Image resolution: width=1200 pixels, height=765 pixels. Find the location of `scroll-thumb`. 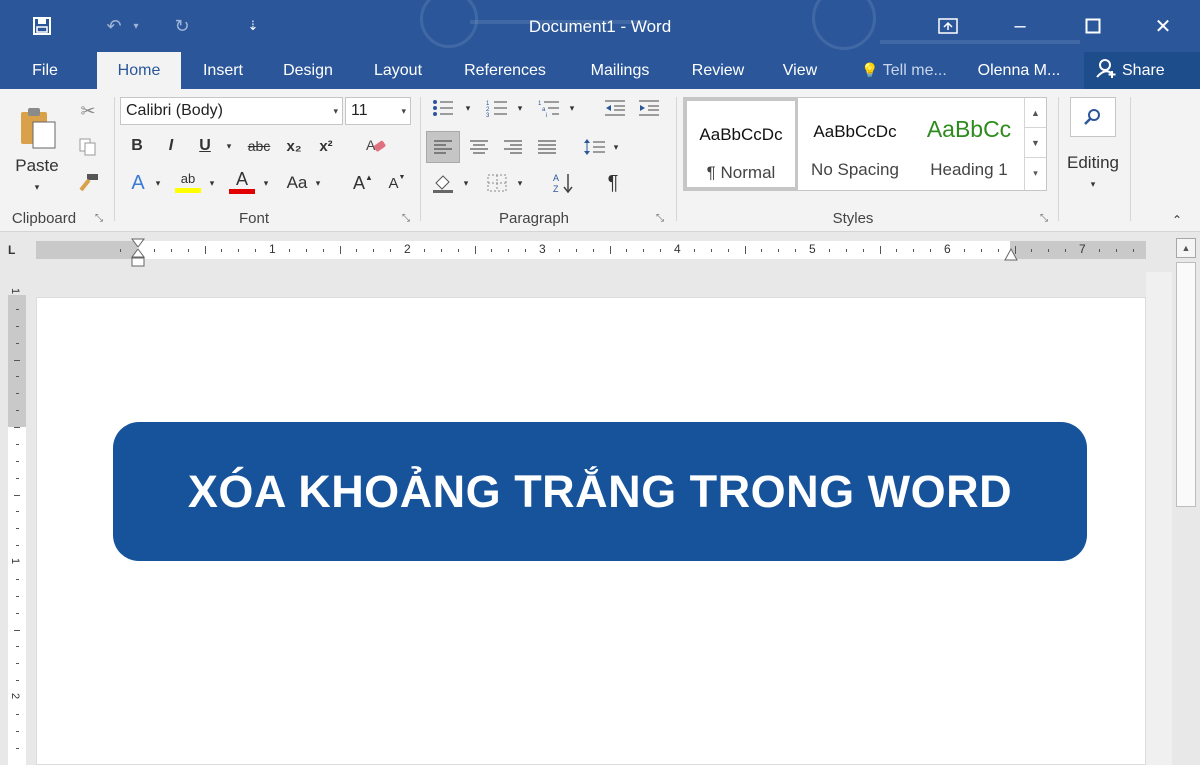

scroll-thumb is located at coordinates (1186, 384).